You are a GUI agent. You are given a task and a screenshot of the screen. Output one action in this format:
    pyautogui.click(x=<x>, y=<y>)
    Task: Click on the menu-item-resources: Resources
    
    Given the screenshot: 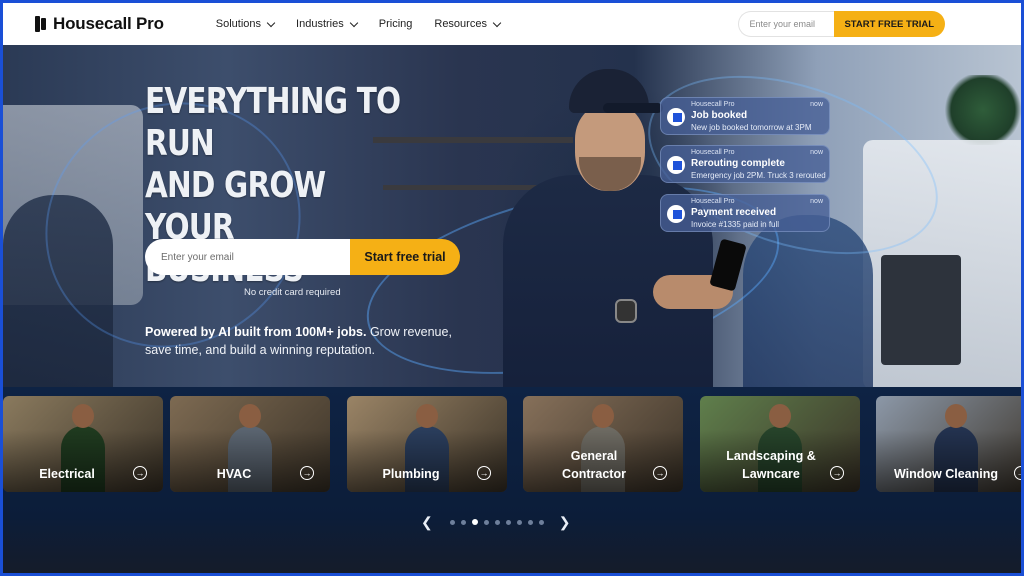 What is the action you would take?
    pyautogui.click(x=468, y=24)
    